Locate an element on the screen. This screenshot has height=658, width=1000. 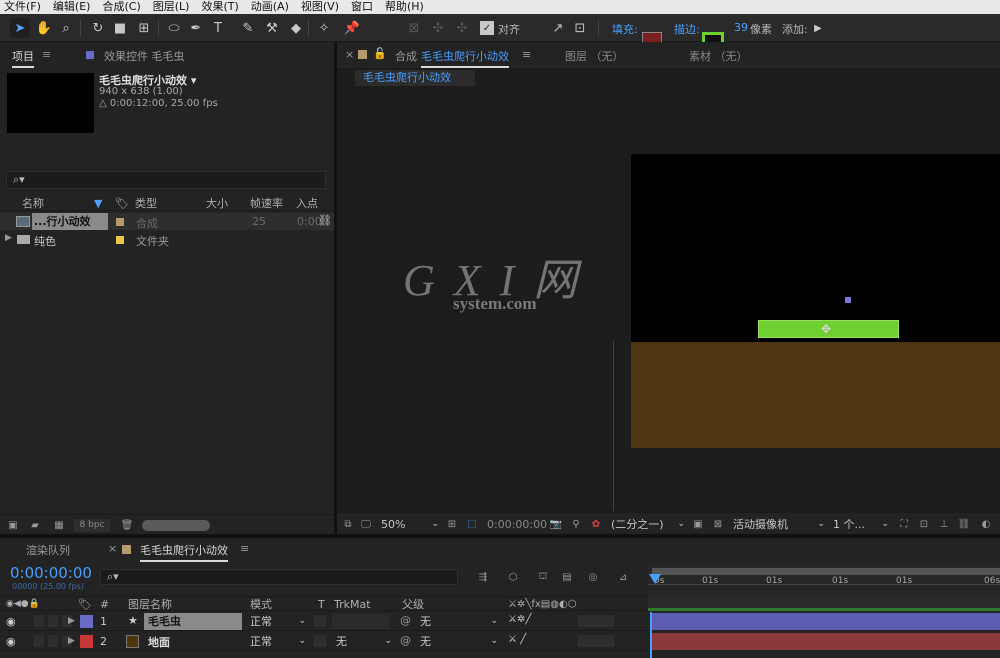
motion-blur-icon: ◎ is located at coordinates (593, 577).